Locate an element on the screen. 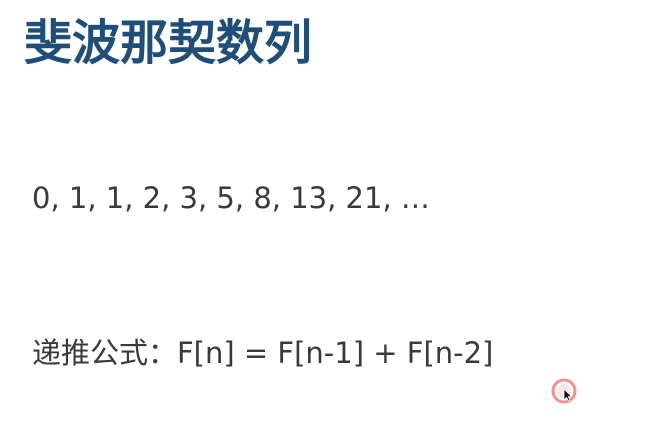 The width and height of the screenshot is (651, 430). mouse-pointer-icon is located at coordinates (564, 391).